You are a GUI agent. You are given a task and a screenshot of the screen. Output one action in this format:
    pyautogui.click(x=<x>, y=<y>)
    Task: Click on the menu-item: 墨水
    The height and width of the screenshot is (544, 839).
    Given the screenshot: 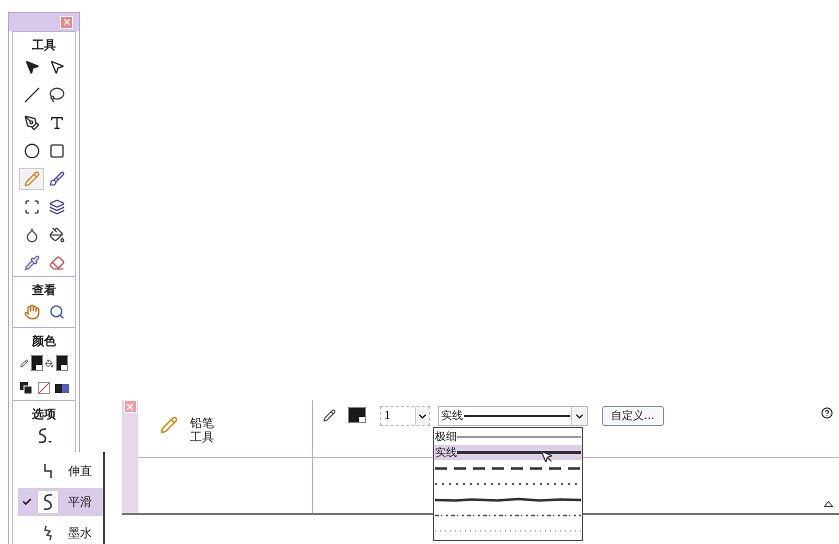 What is the action you would take?
    pyautogui.click(x=60, y=531)
    